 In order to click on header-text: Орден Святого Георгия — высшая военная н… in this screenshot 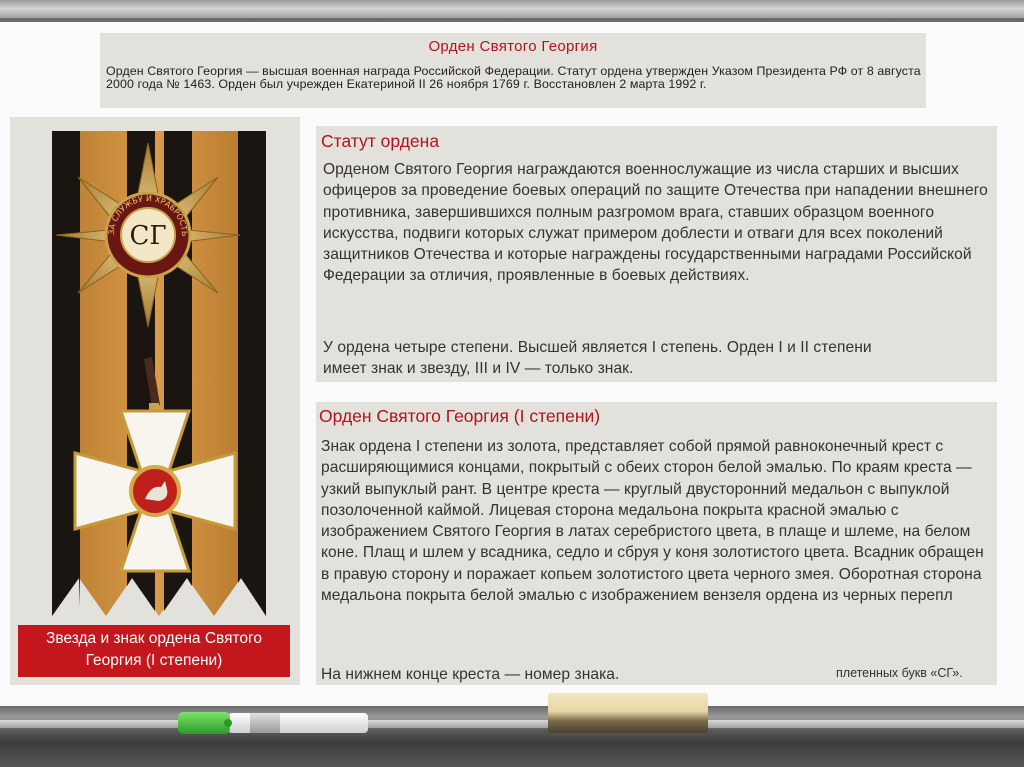, I will do `click(513, 77)`.